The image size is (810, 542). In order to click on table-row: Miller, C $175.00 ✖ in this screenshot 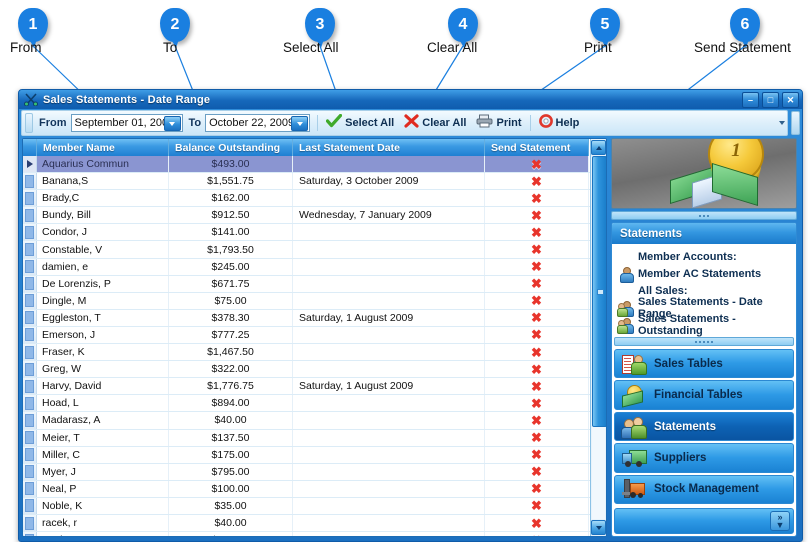, I will do `click(314, 455)`.